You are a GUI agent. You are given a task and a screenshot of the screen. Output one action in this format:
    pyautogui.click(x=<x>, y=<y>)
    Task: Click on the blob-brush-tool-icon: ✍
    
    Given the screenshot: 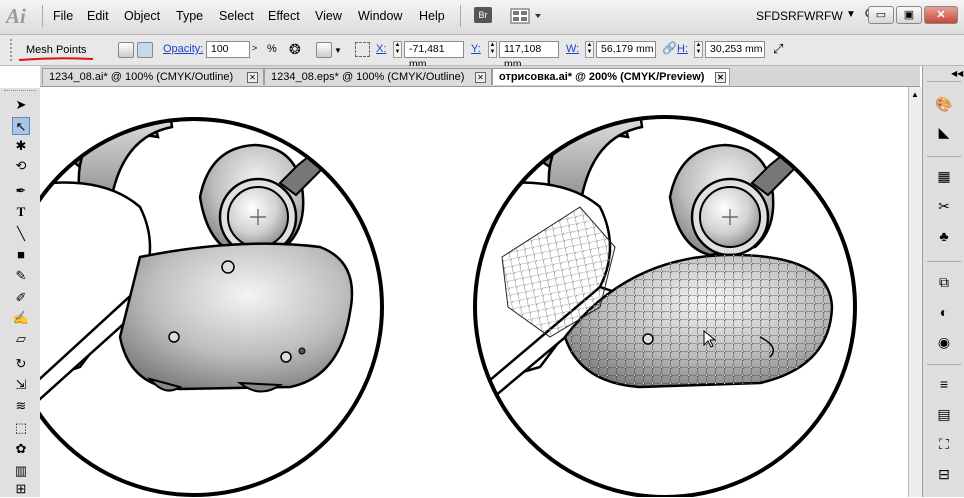 What is the action you would take?
    pyautogui.click(x=21, y=318)
    